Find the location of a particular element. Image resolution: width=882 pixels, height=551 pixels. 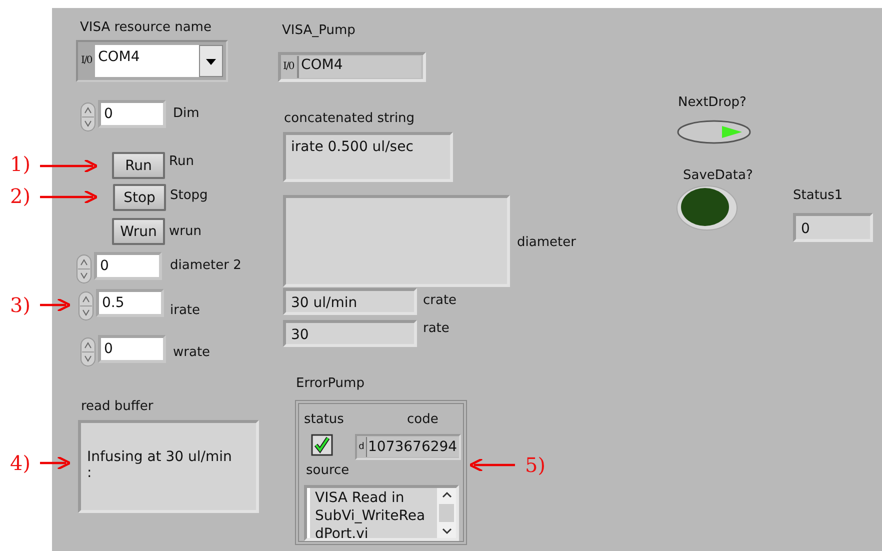

control-label: Stopg is located at coordinates (189, 195).